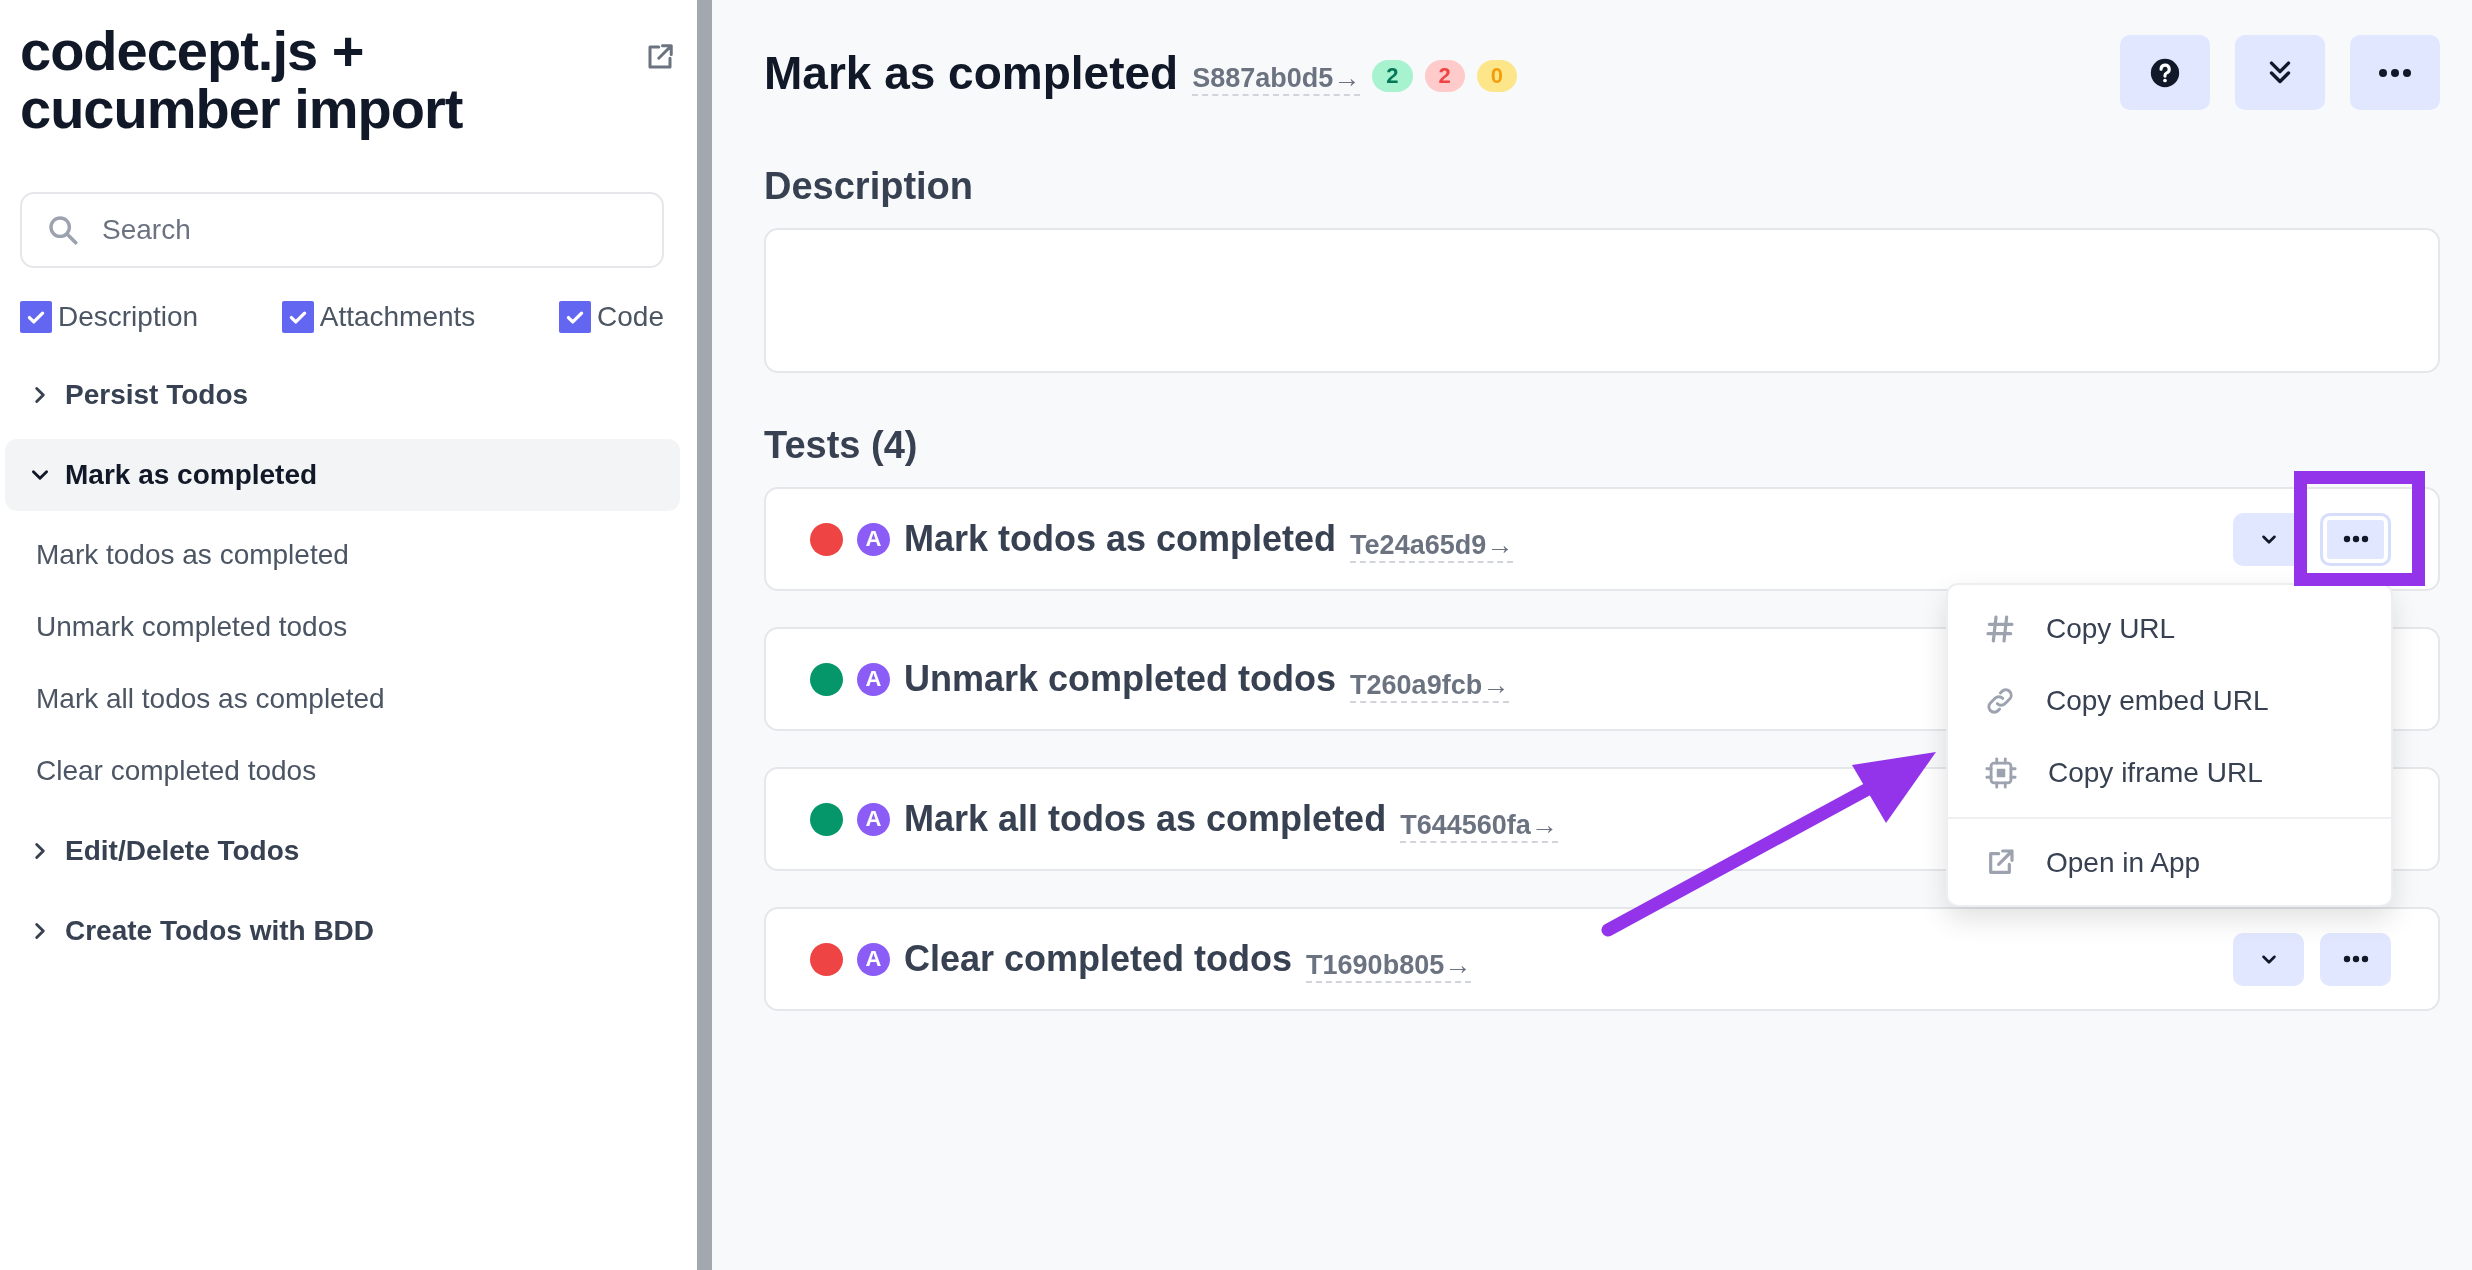 This screenshot has height=1270, width=2472. What do you see at coordinates (342, 699) in the screenshot?
I see `tree-item: Mark all todos as completed` at bounding box center [342, 699].